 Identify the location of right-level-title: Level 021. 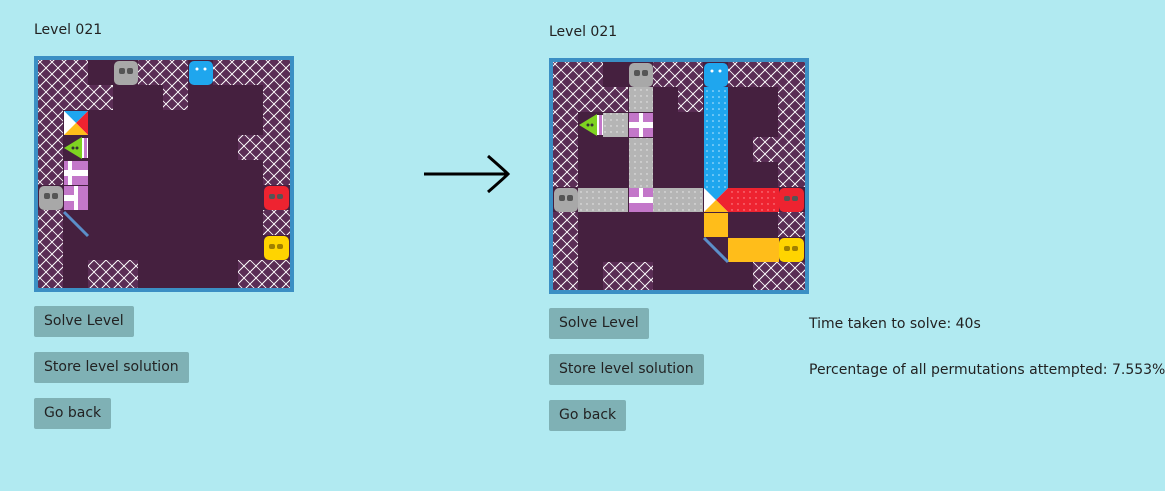
(583, 32).